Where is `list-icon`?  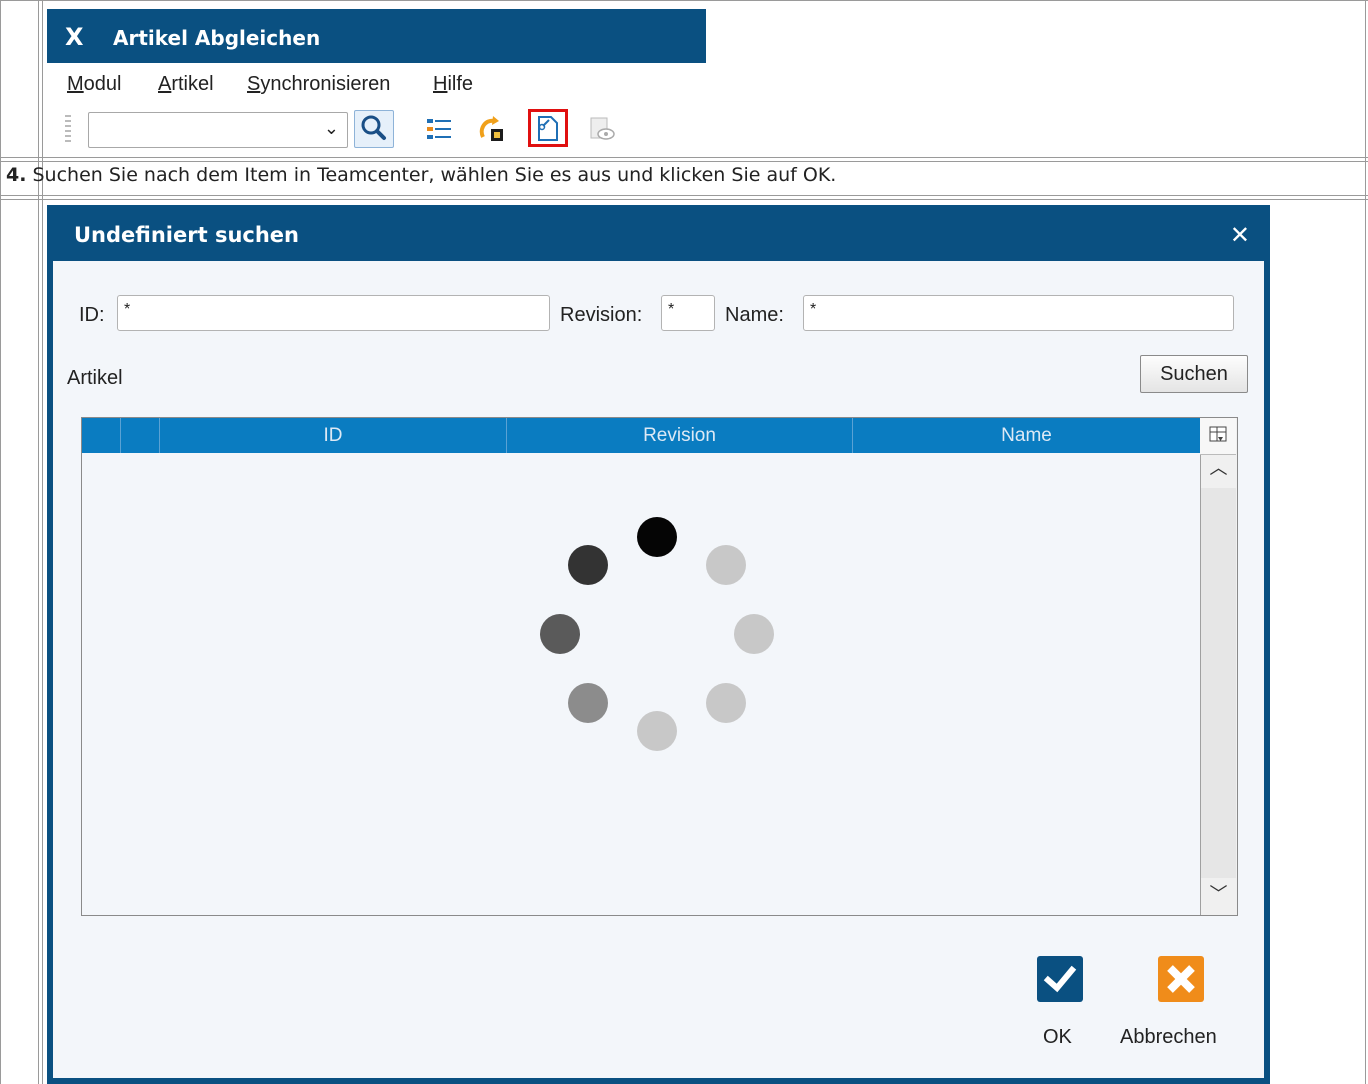
list-icon is located at coordinates (439, 129).